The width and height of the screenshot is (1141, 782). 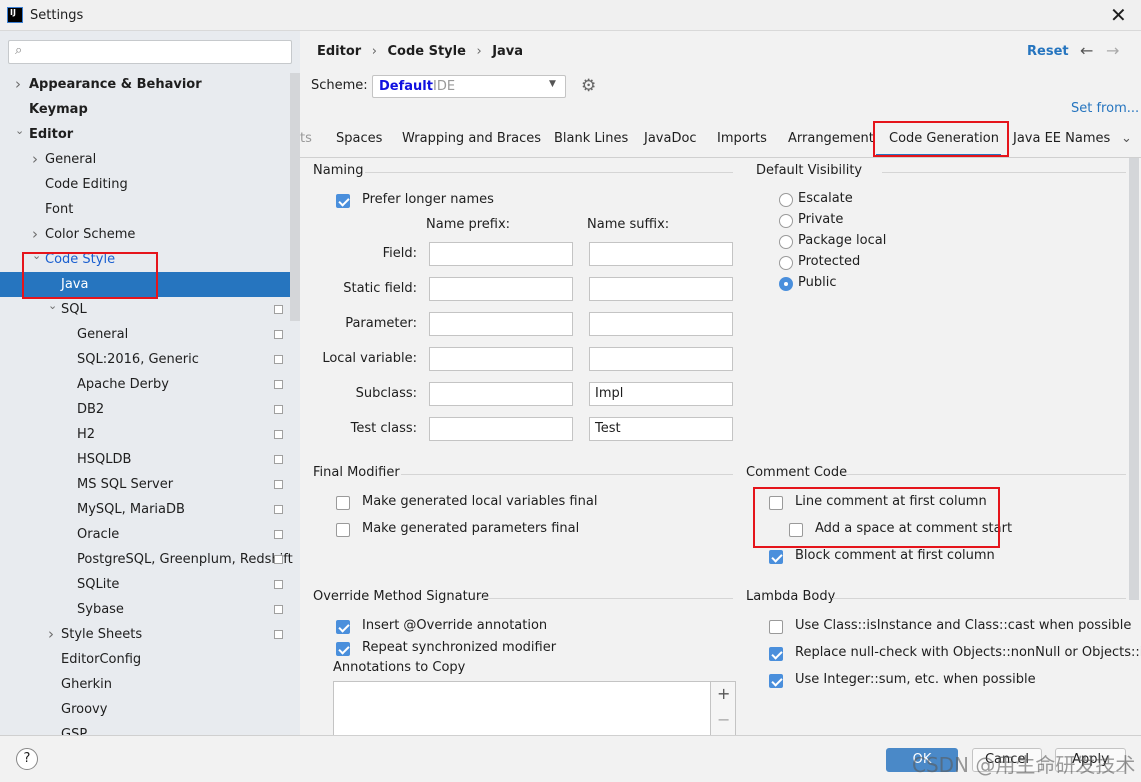 What do you see at coordinates (381, 323) in the screenshot?
I see `naming-row-label: Parameter:` at bounding box center [381, 323].